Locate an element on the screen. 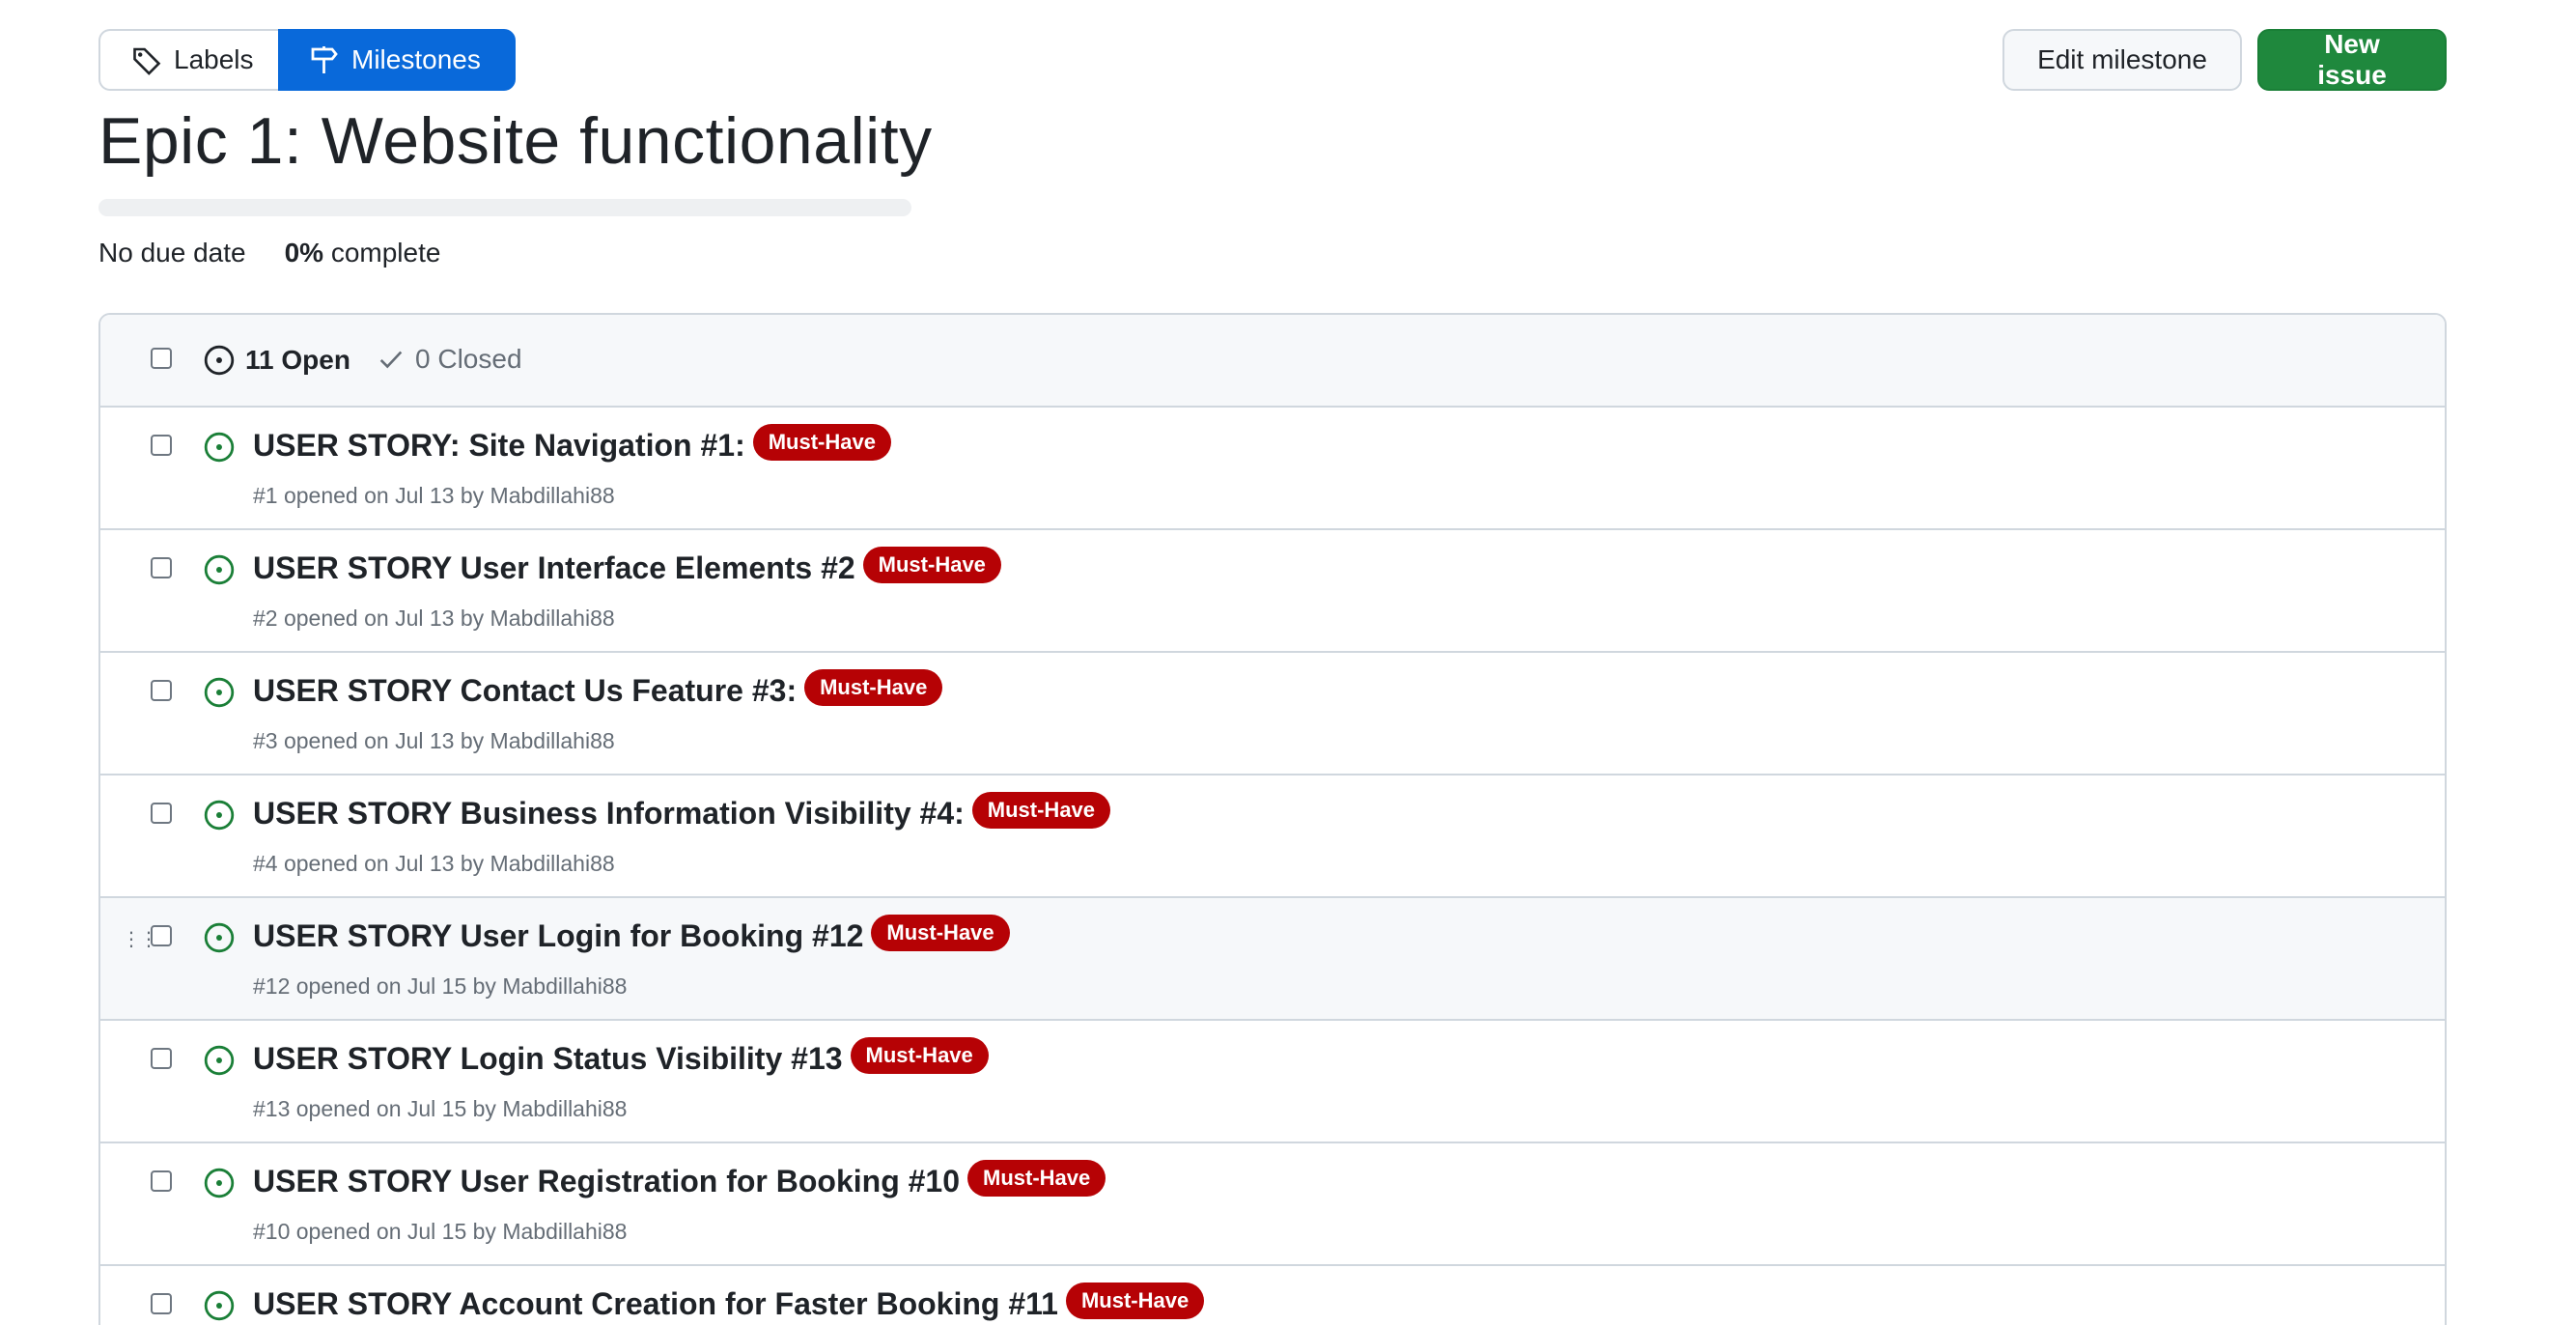  open-issues-filter: 11 Open is located at coordinates (276, 360).